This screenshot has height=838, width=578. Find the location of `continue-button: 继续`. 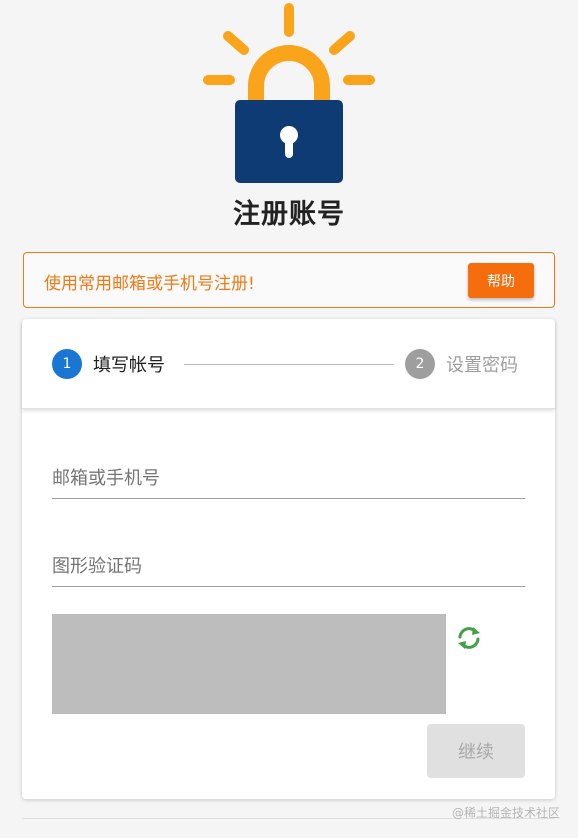

continue-button: 继续 is located at coordinates (476, 751).